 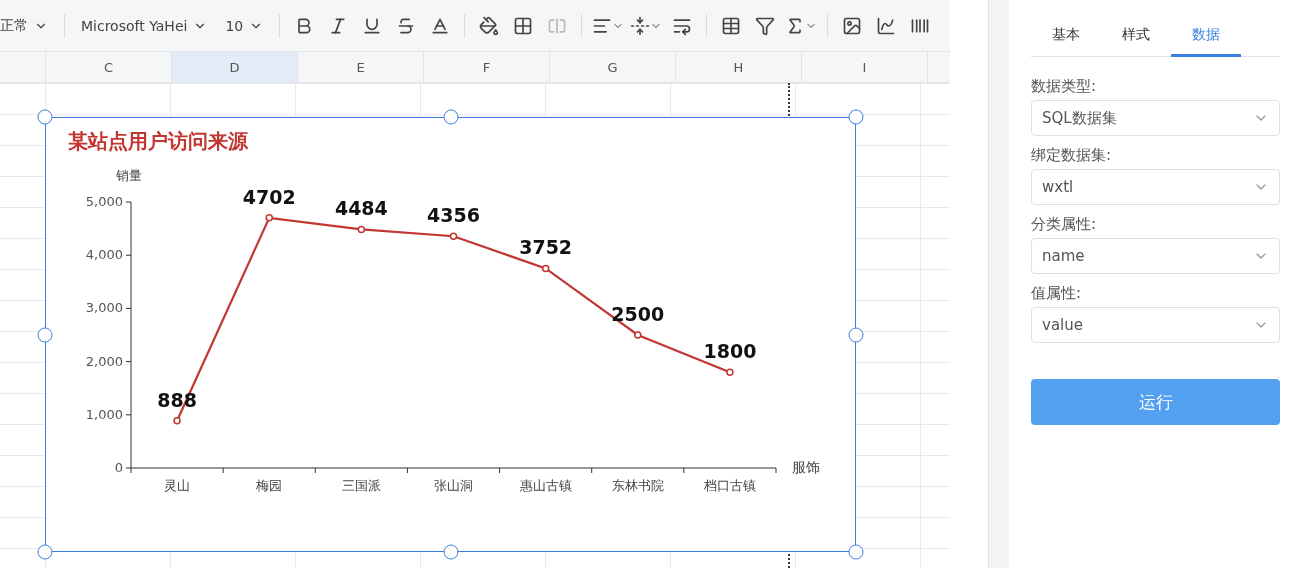 What do you see at coordinates (1155, 118) in the screenshot?
I see `select-field: SQL数据集` at bounding box center [1155, 118].